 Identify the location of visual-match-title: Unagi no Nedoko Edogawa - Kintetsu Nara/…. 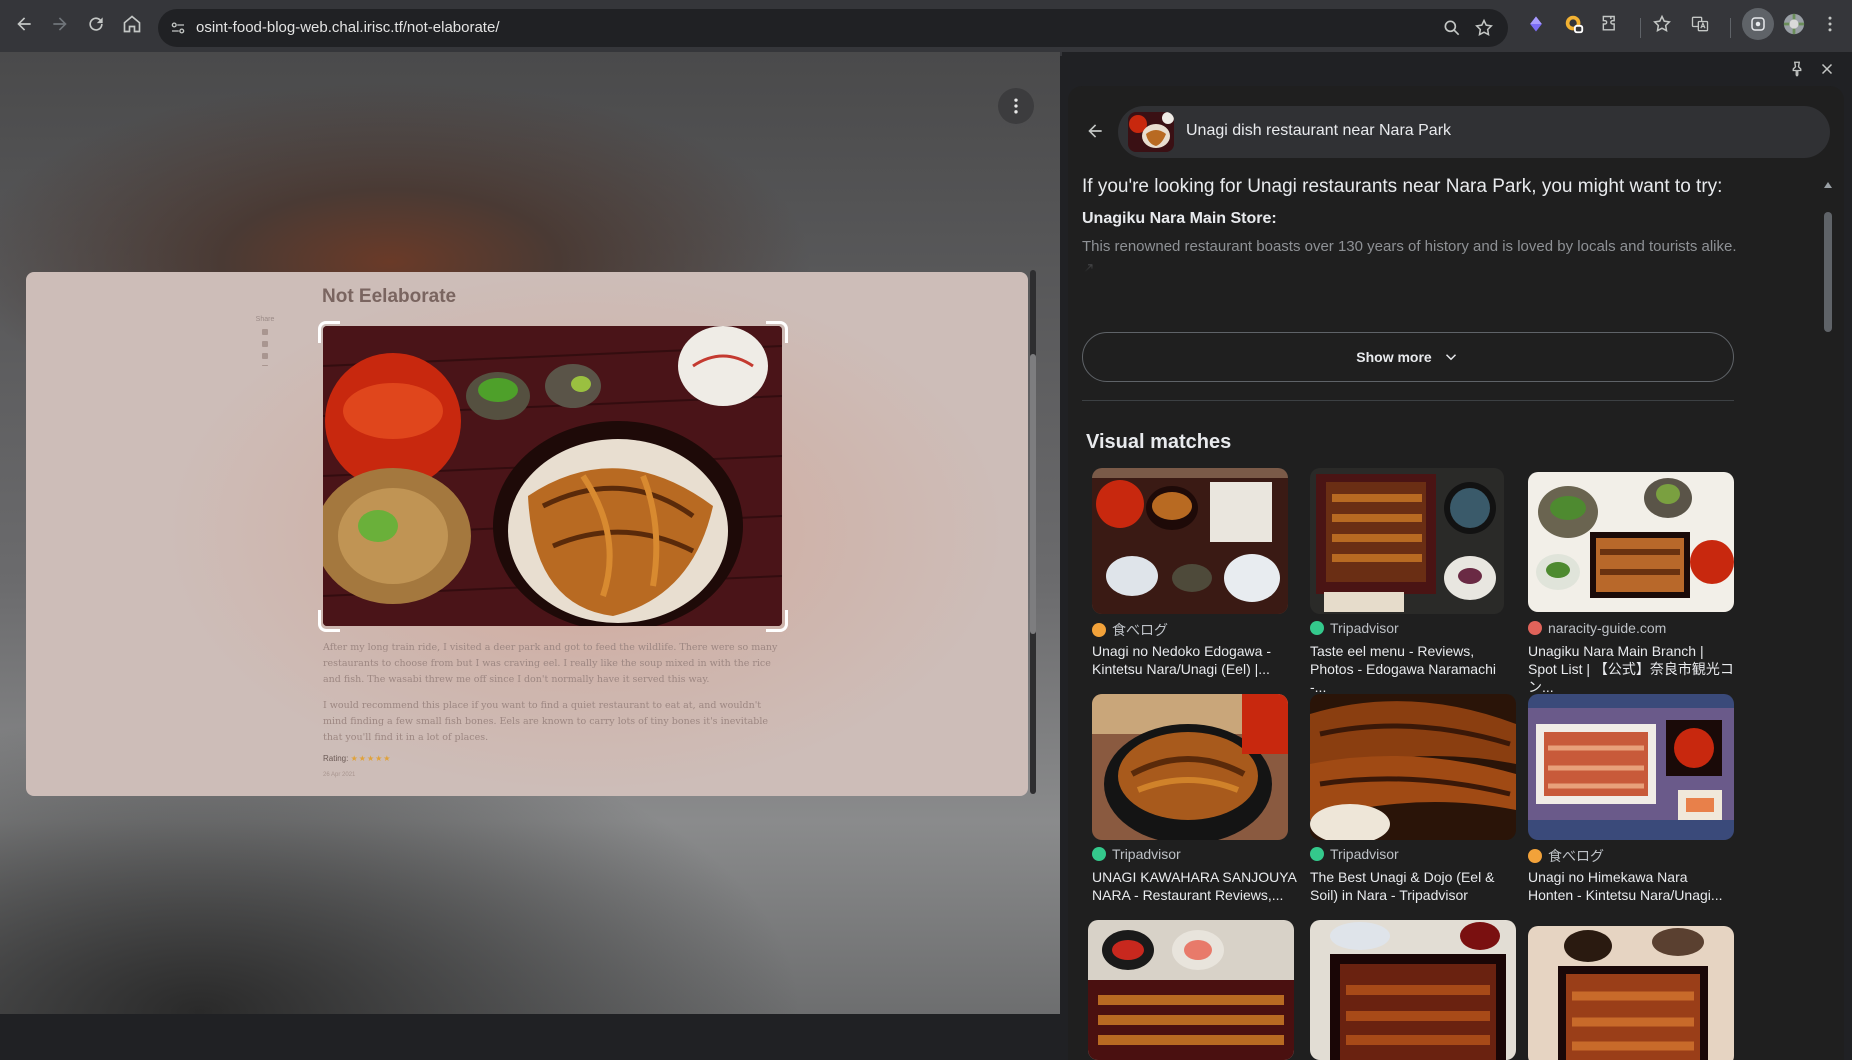
(1195, 660).